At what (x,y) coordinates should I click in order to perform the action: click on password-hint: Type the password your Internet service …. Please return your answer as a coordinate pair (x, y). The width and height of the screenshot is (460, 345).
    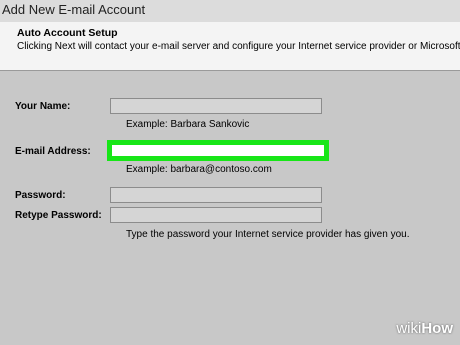
    Looking at the image, I should click on (268, 234).